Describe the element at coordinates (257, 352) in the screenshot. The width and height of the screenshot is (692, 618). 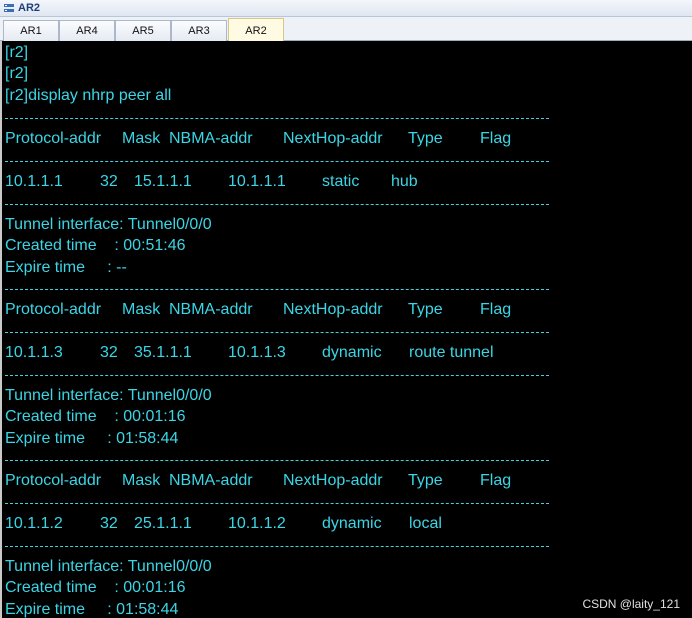
I see `peer-nexthop-addr: 10.1.1.3` at that location.